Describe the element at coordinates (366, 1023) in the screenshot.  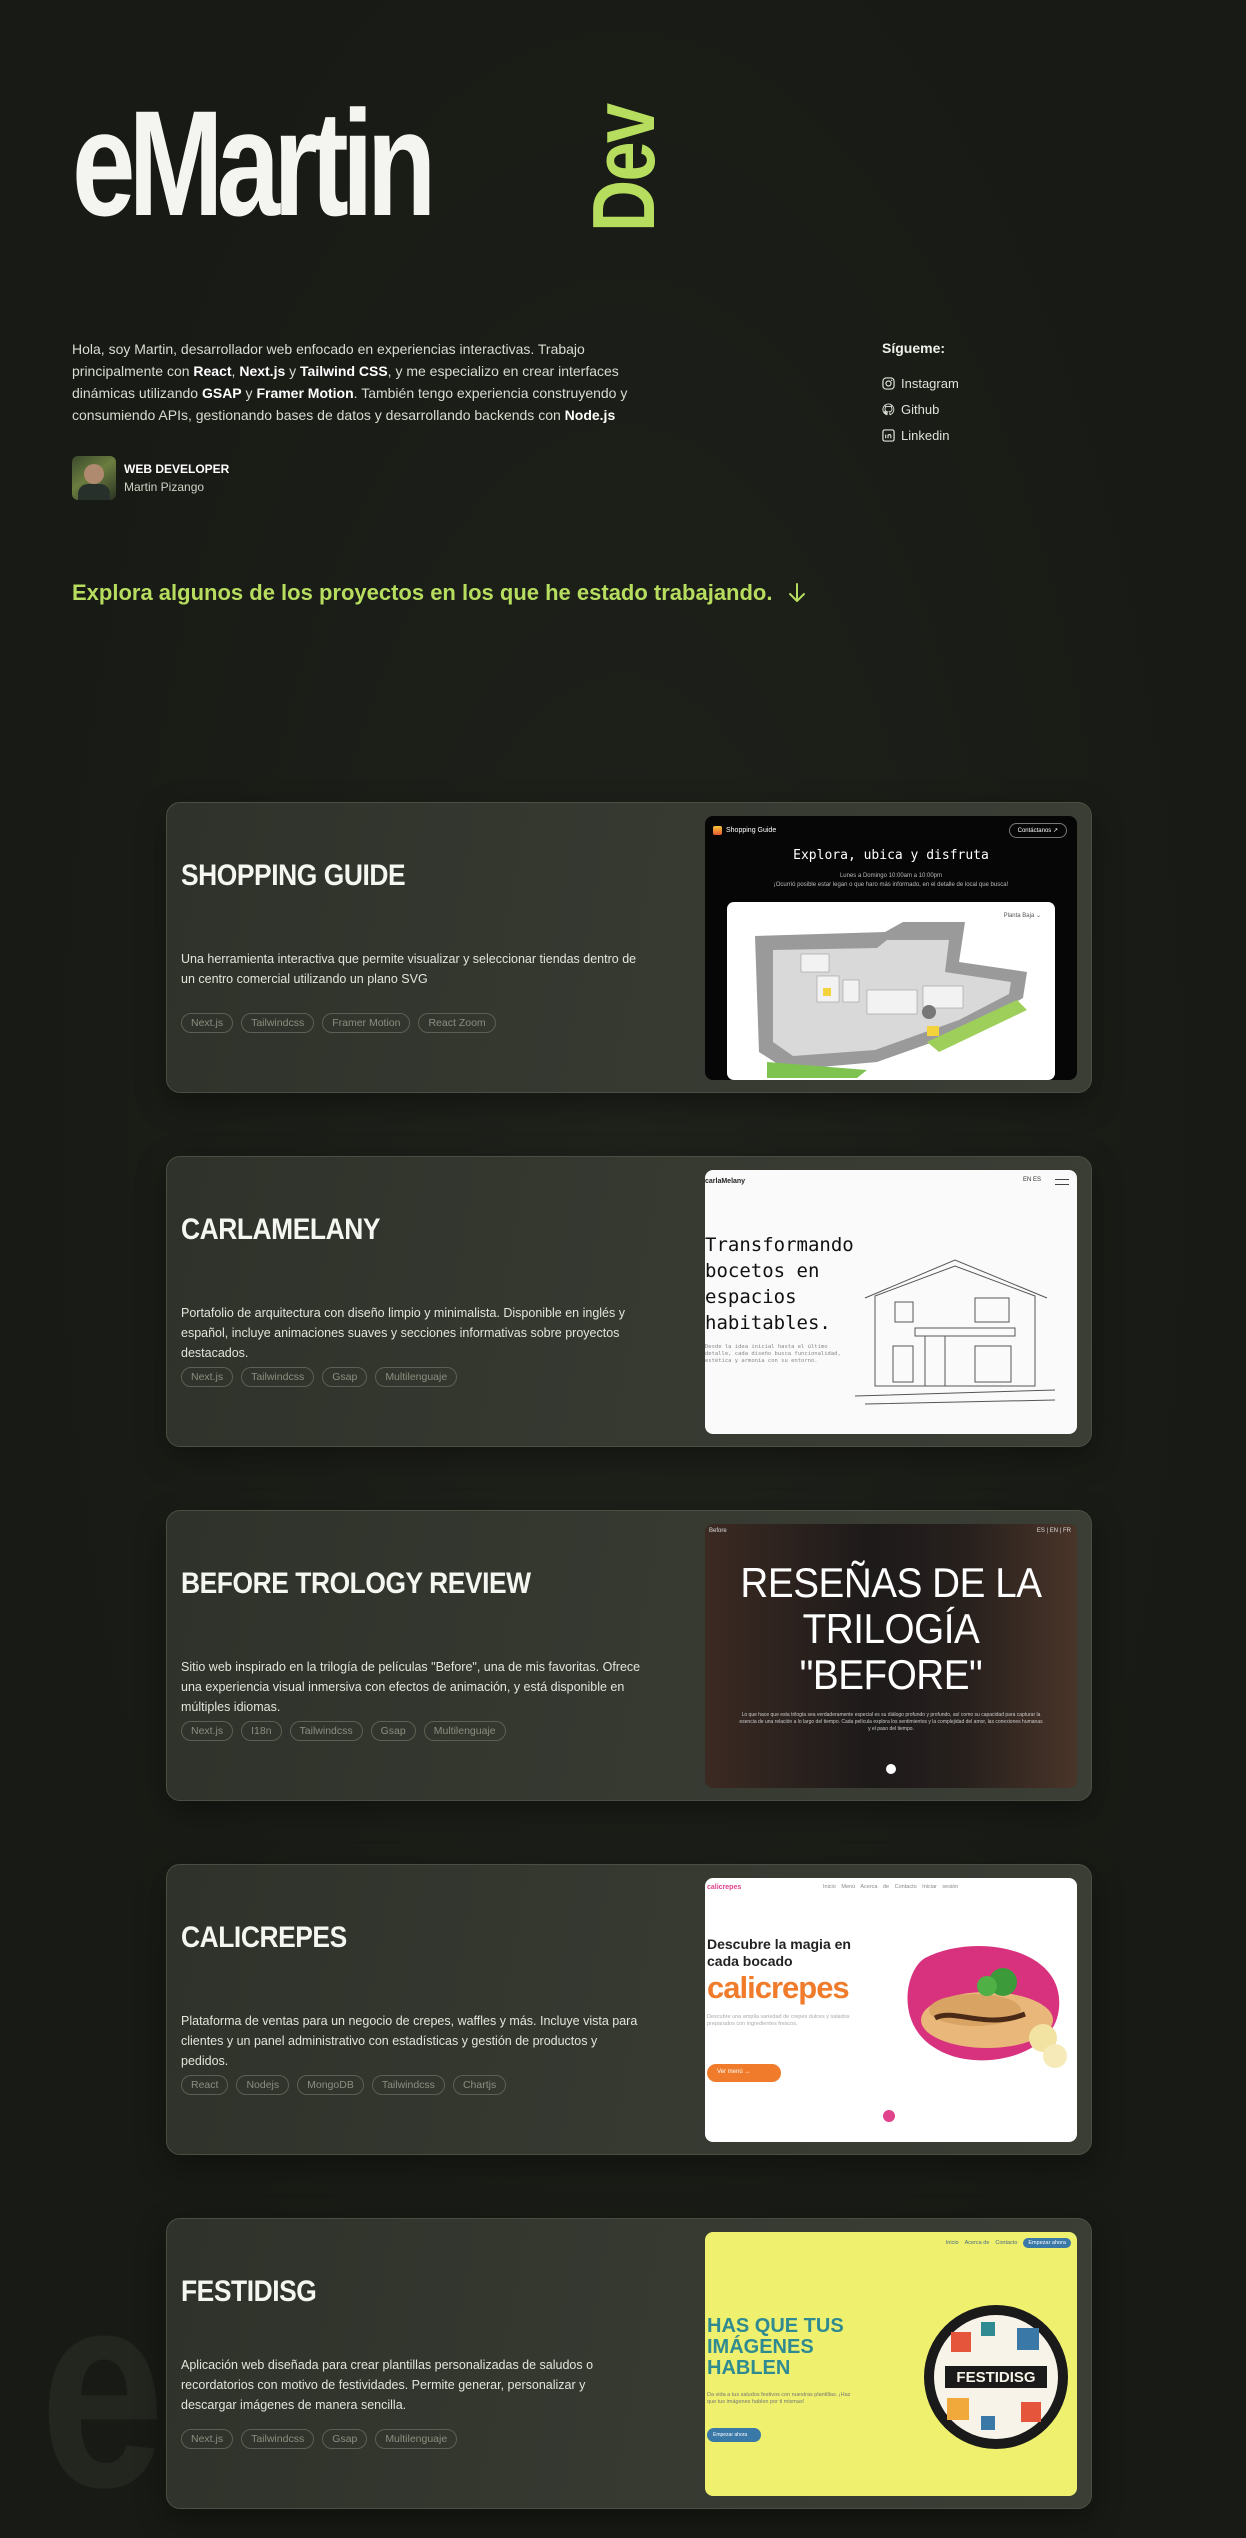
I see `tech-tag: Framer Motion` at that location.